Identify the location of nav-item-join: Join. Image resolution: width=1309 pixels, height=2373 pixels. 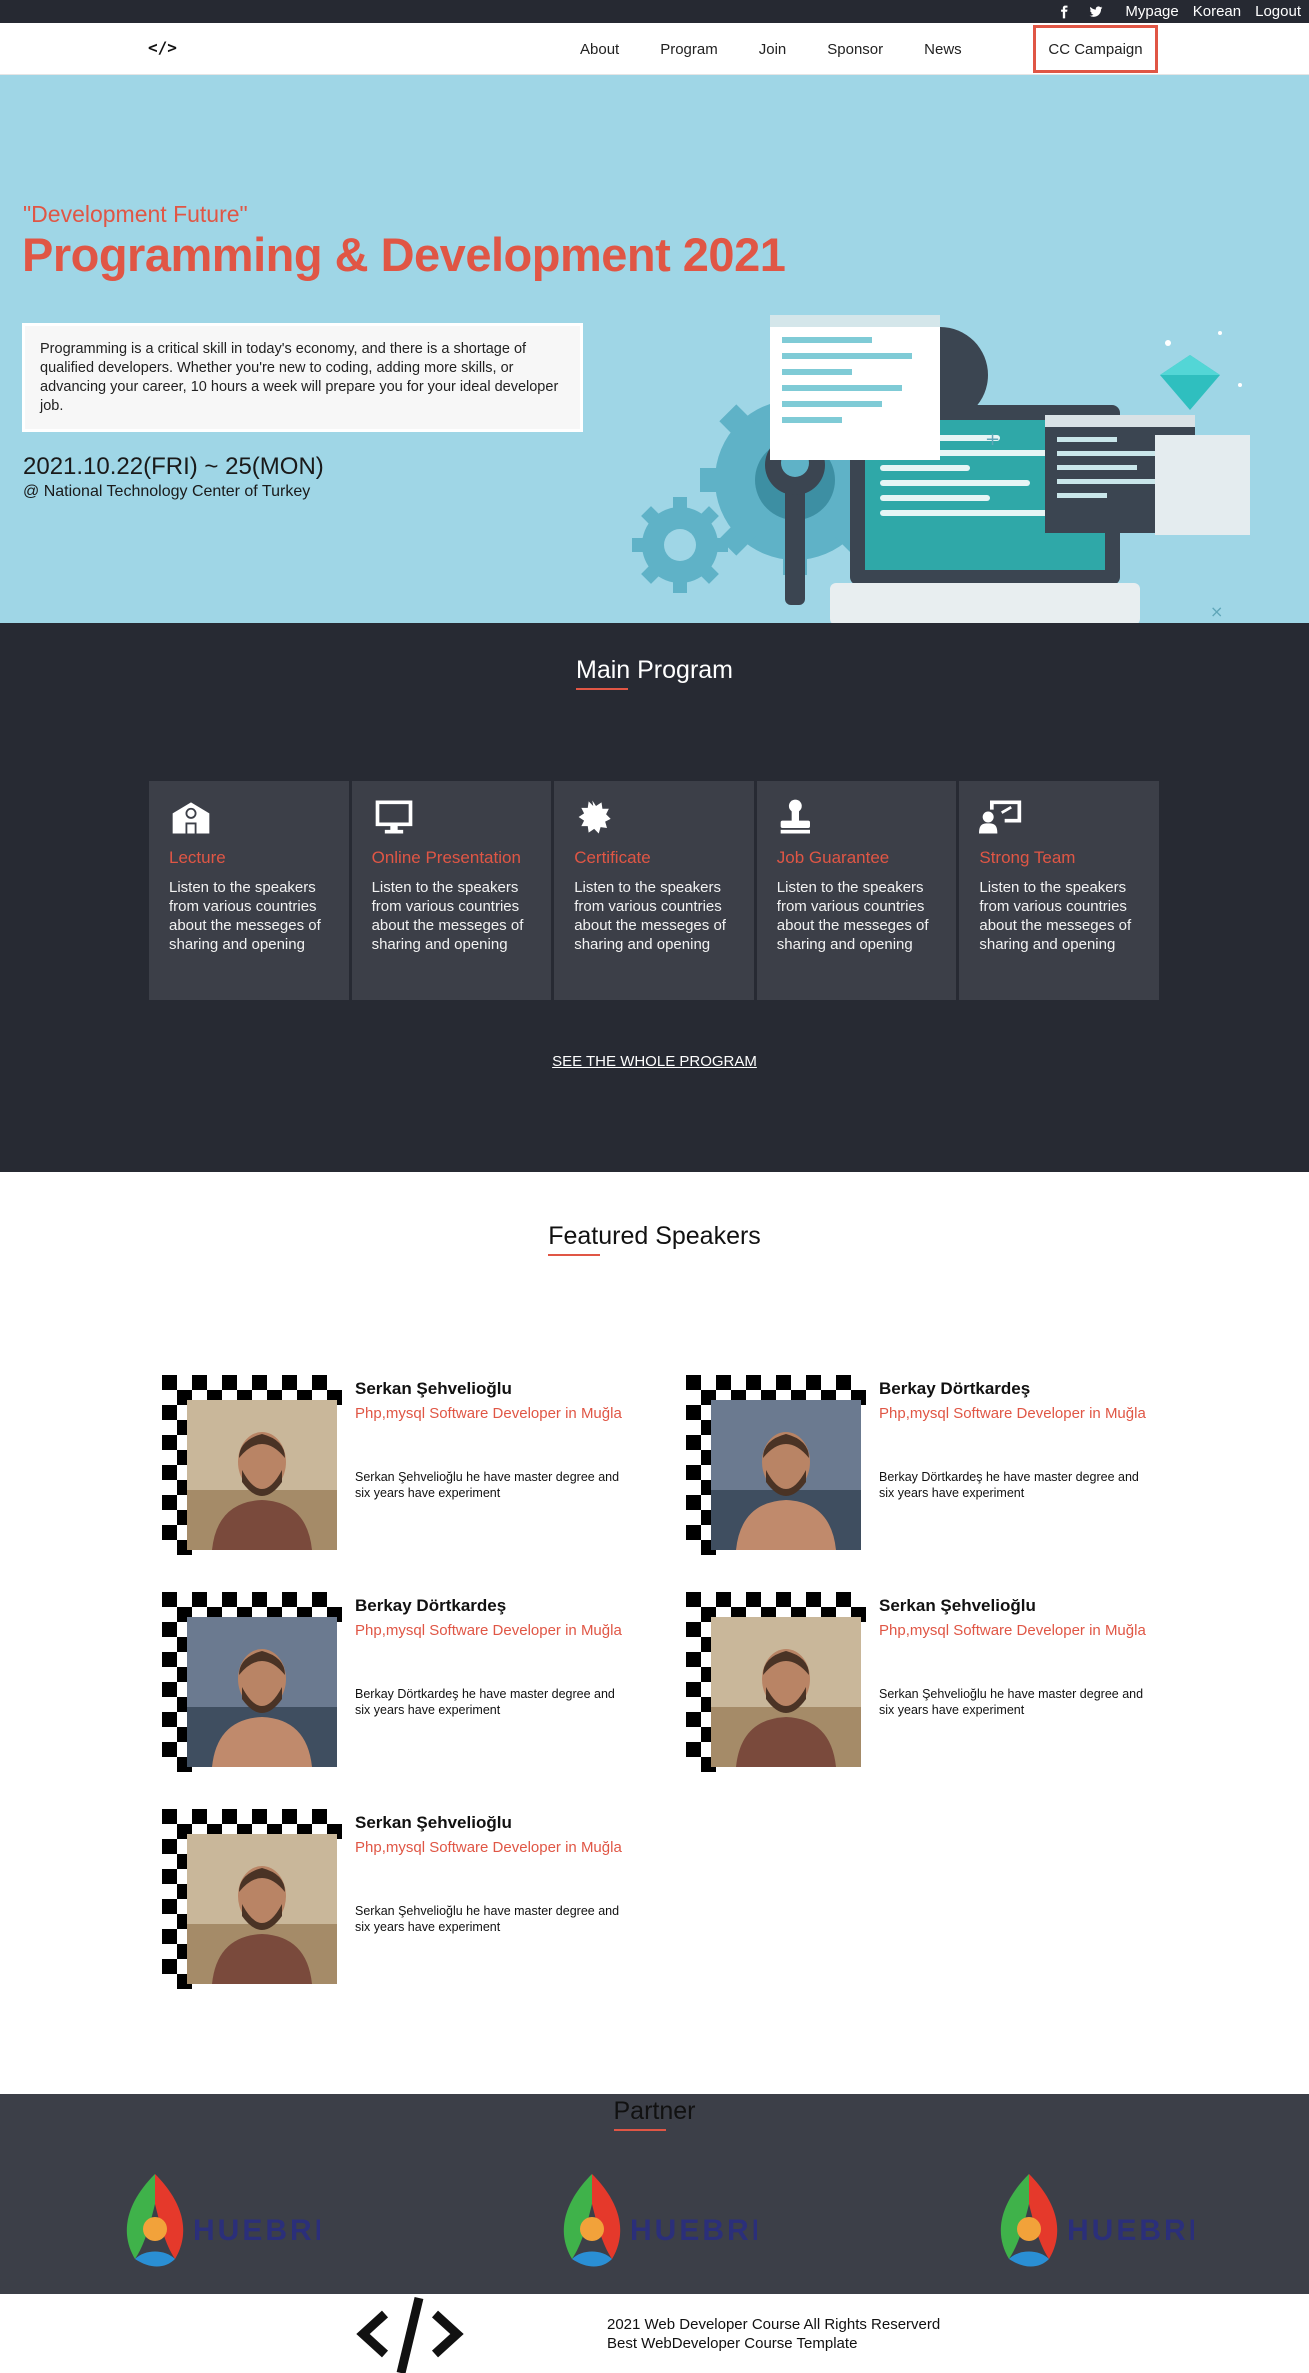
(773, 49).